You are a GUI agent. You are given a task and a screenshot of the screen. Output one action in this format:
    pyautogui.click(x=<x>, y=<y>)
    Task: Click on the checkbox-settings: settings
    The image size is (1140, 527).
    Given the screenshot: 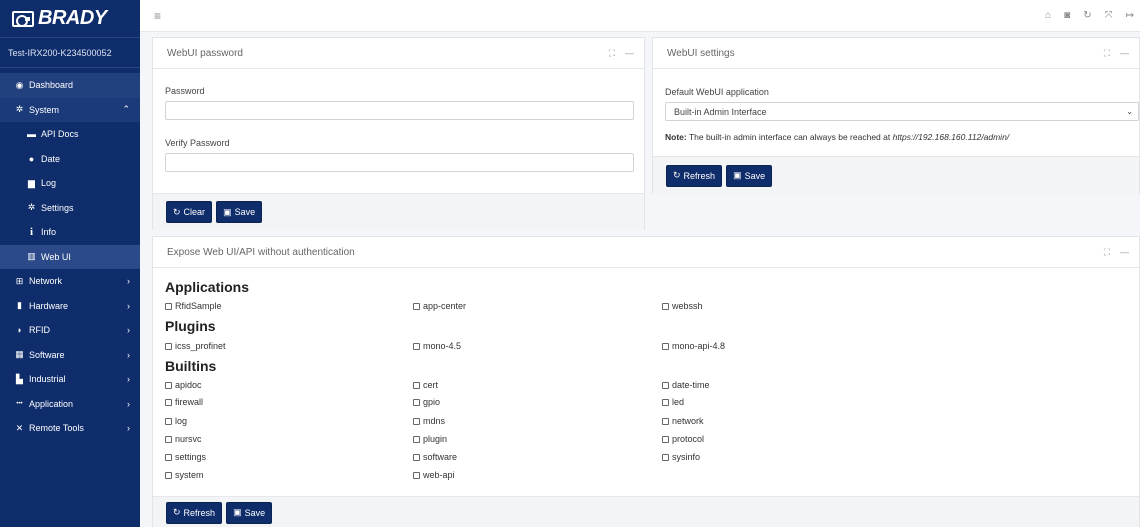 What is the action you would take?
    pyautogui.click(x=185, y=457)
    